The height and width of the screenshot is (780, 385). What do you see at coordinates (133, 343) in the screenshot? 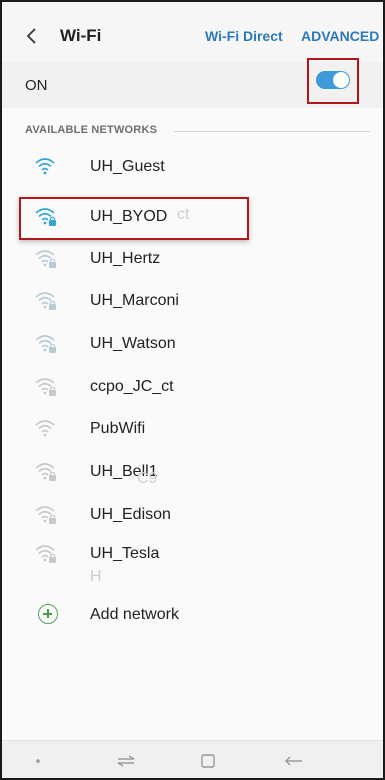
I see `network-name: UH_Watson` at bounding box center [133, 343].